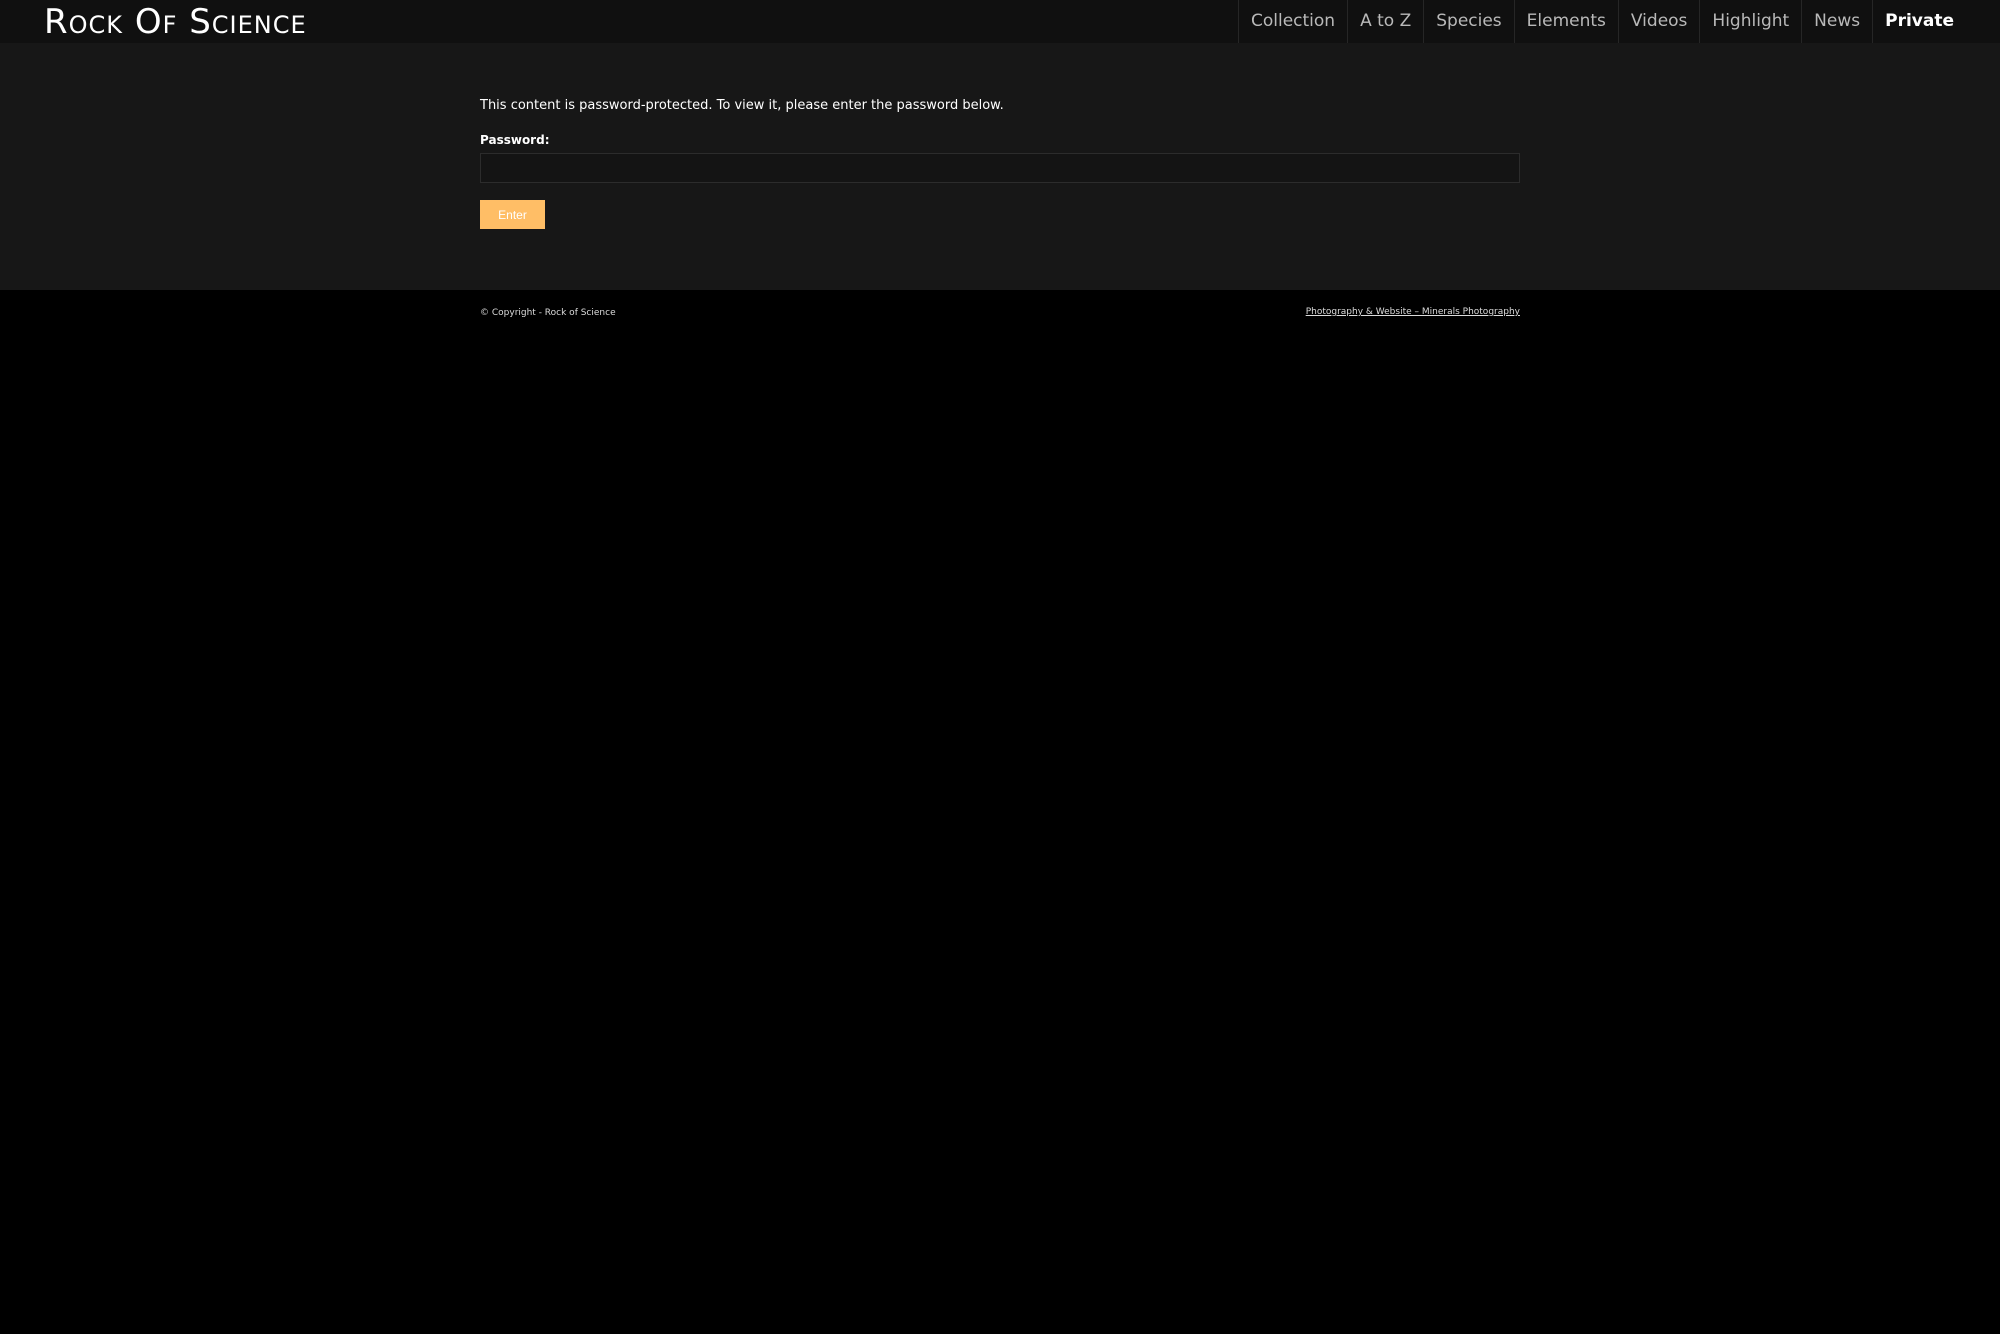 This screenshot has width=2000, height=1334. What do you see at coordinates (1468, 21) in the screenshot?
I see `nav-item-species: Species` at bounding box center [1468, 21].